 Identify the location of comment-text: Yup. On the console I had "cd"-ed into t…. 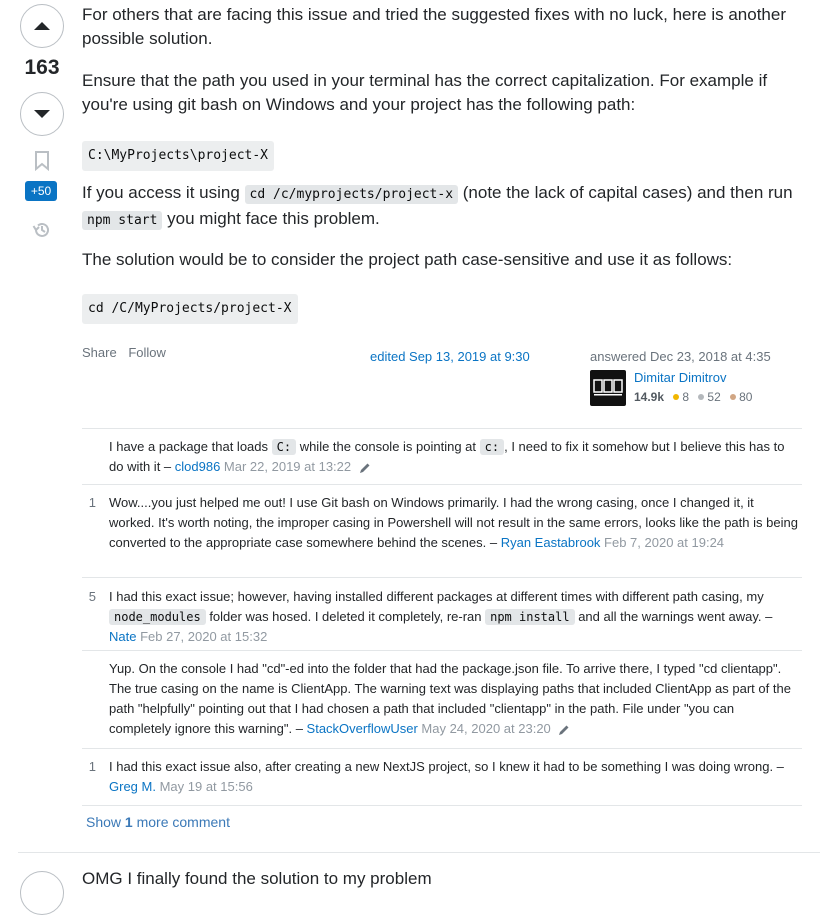
(454, 699).